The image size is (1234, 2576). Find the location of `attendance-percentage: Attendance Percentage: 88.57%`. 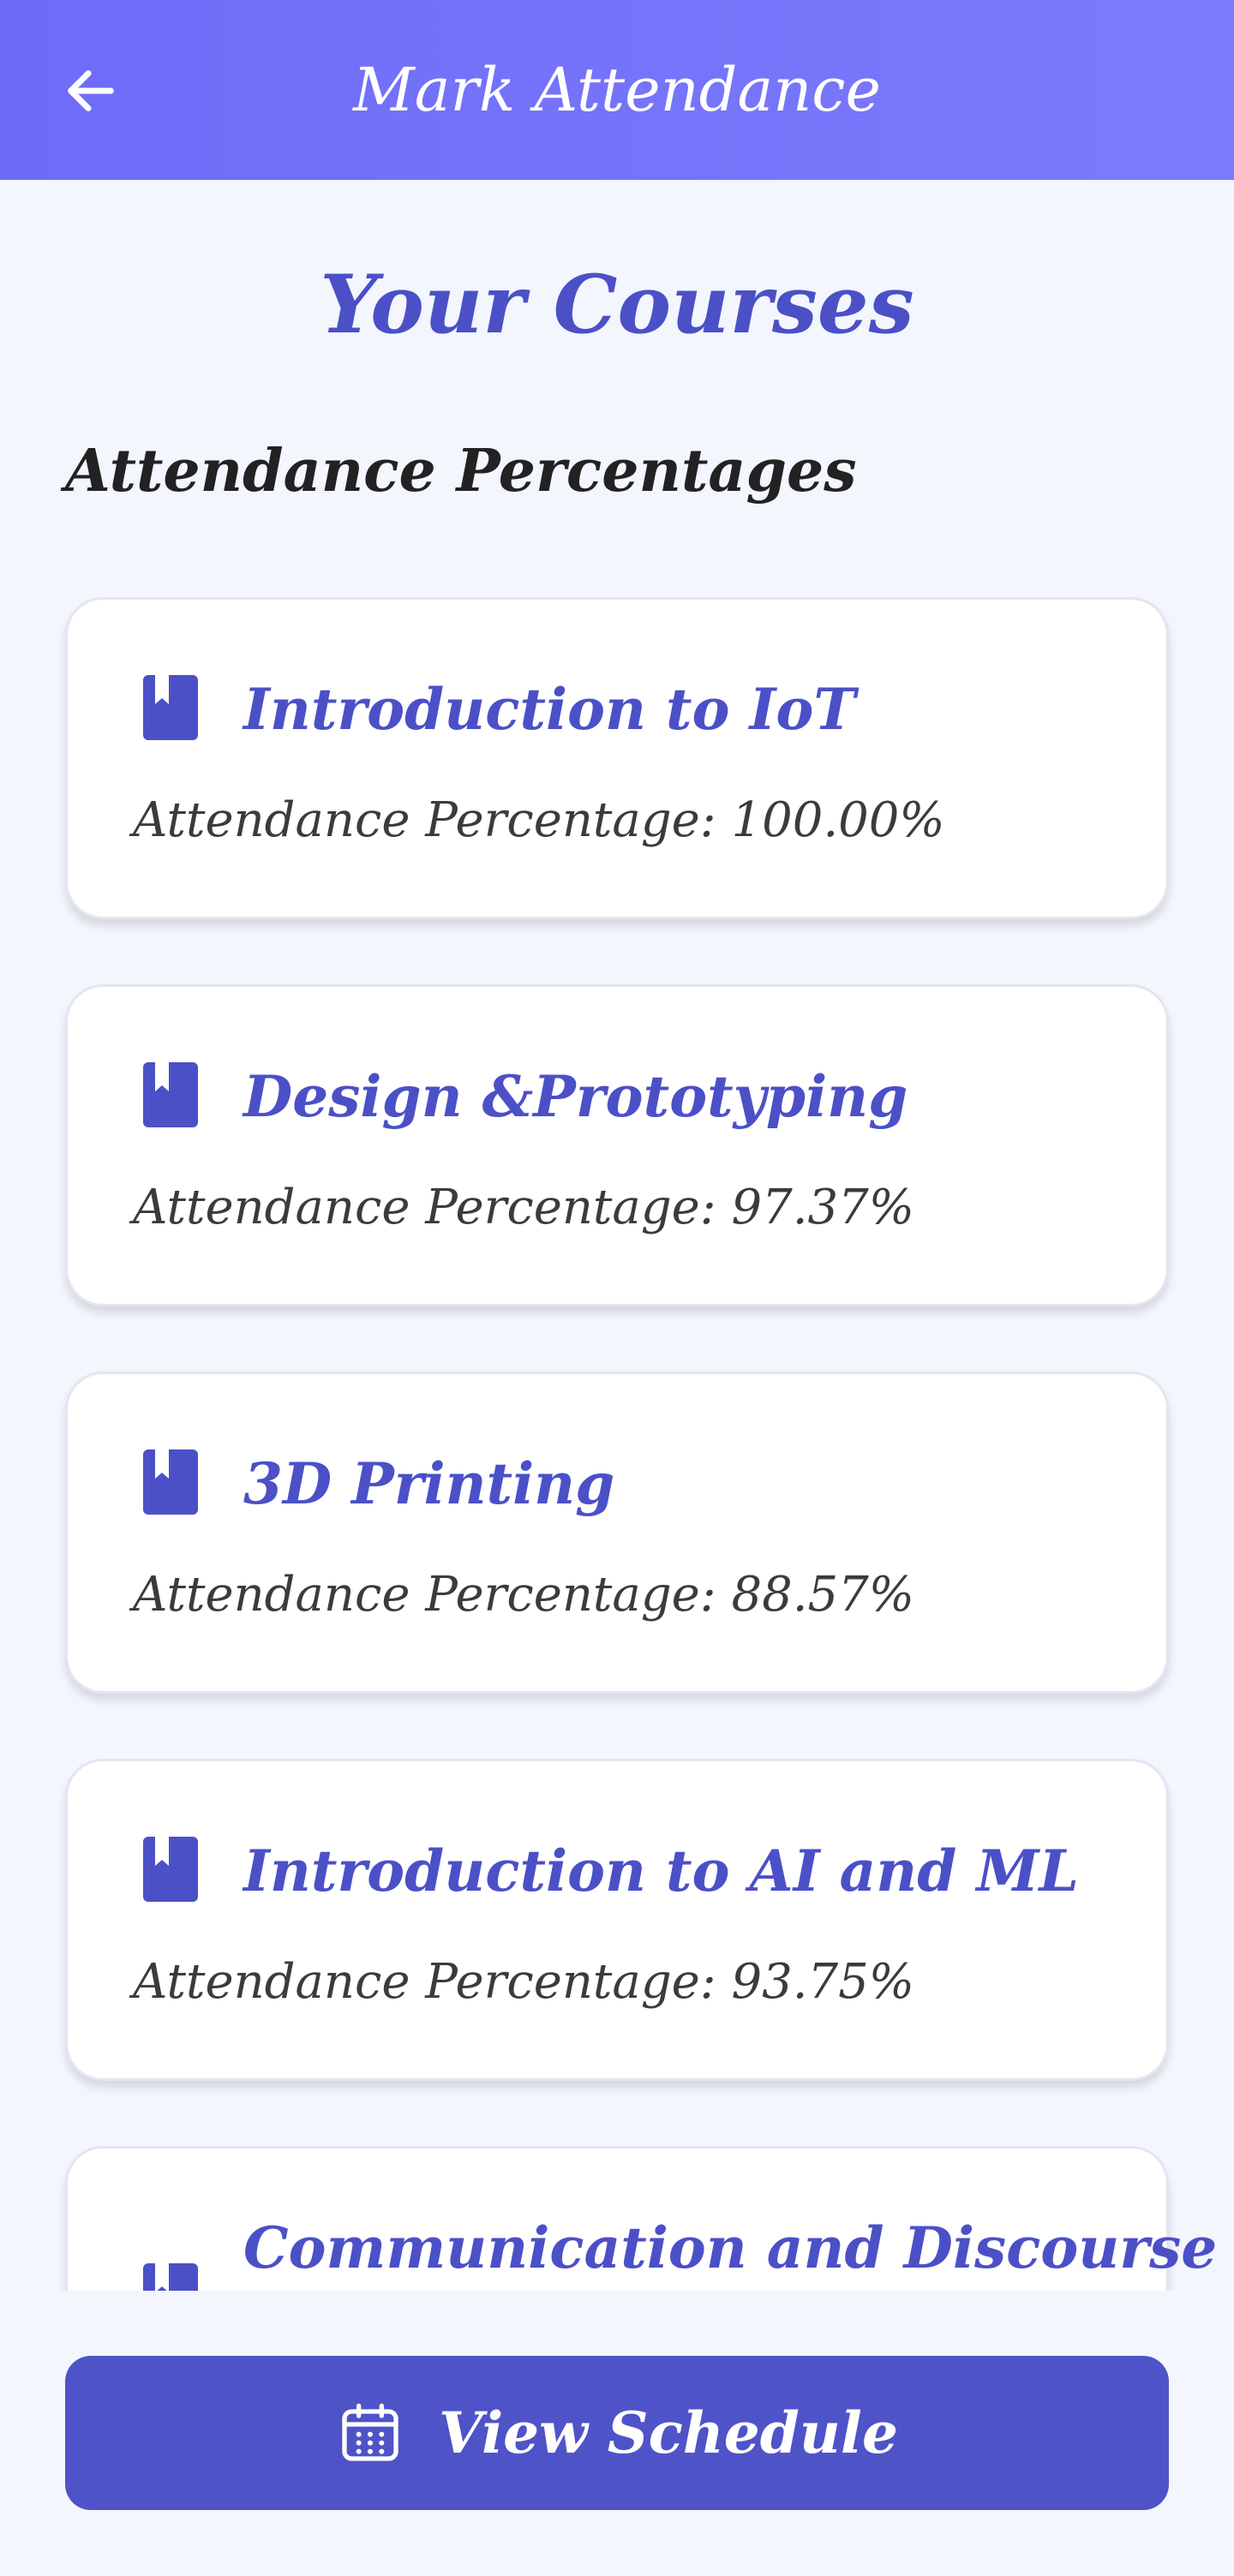

attendance-percentage: Attendance Percentage: 88.57% is located at coordinates (523, 1595).